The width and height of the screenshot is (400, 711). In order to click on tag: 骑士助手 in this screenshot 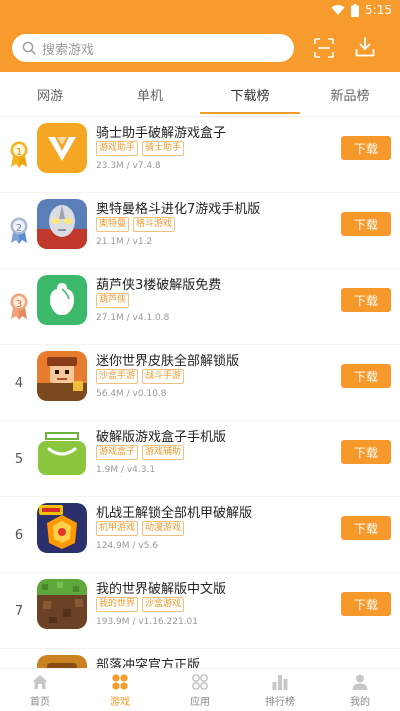, I will do `click(163, 148)`.